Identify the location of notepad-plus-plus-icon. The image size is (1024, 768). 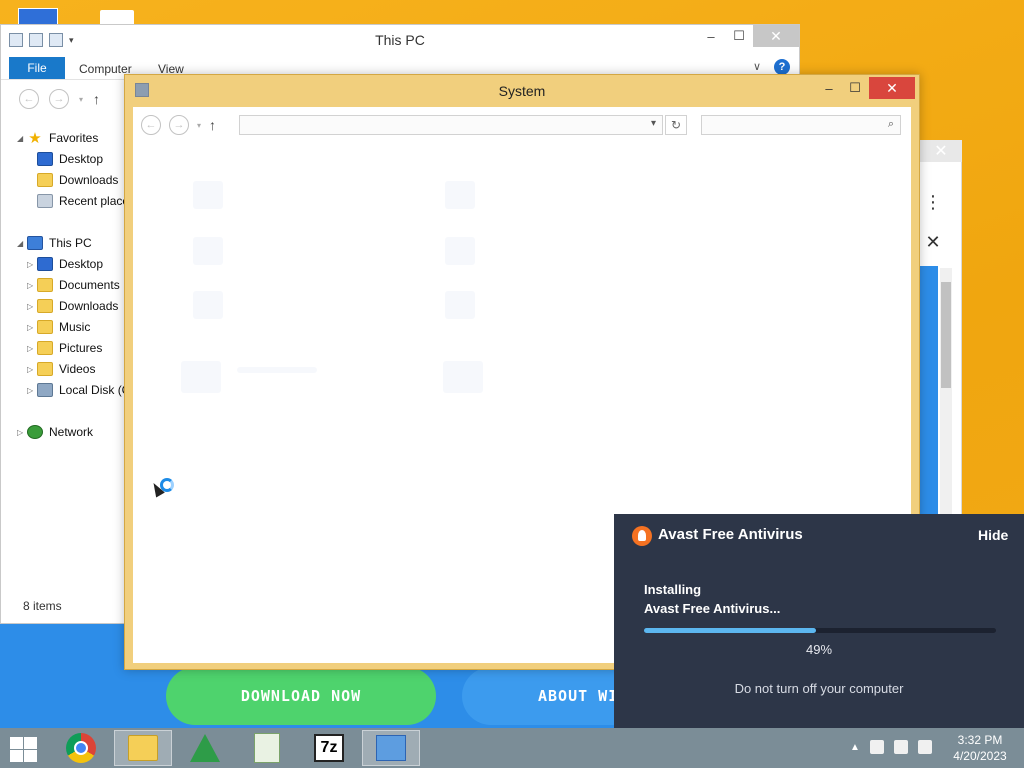
(267, 748).